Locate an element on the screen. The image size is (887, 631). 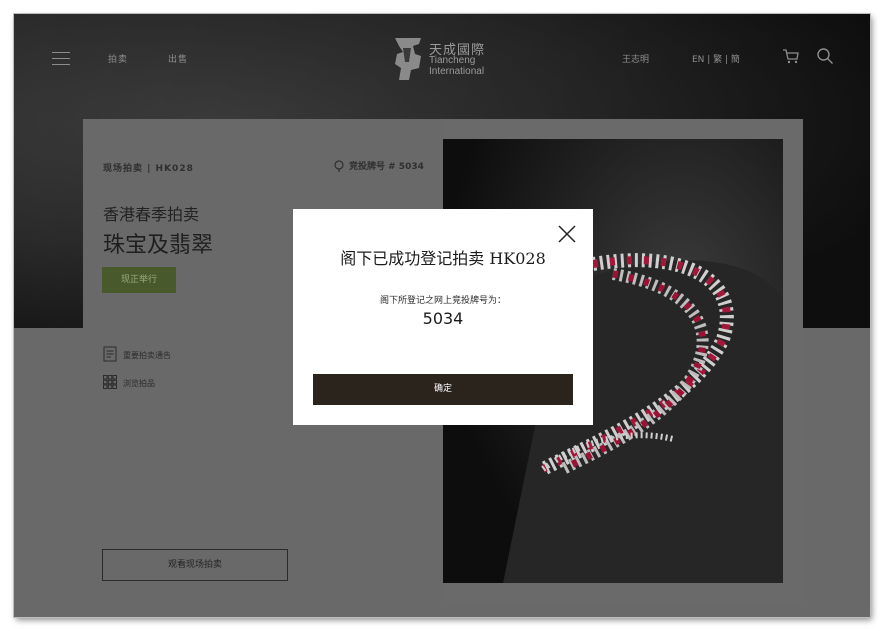
close-icon is located at coordinates (567, 234).